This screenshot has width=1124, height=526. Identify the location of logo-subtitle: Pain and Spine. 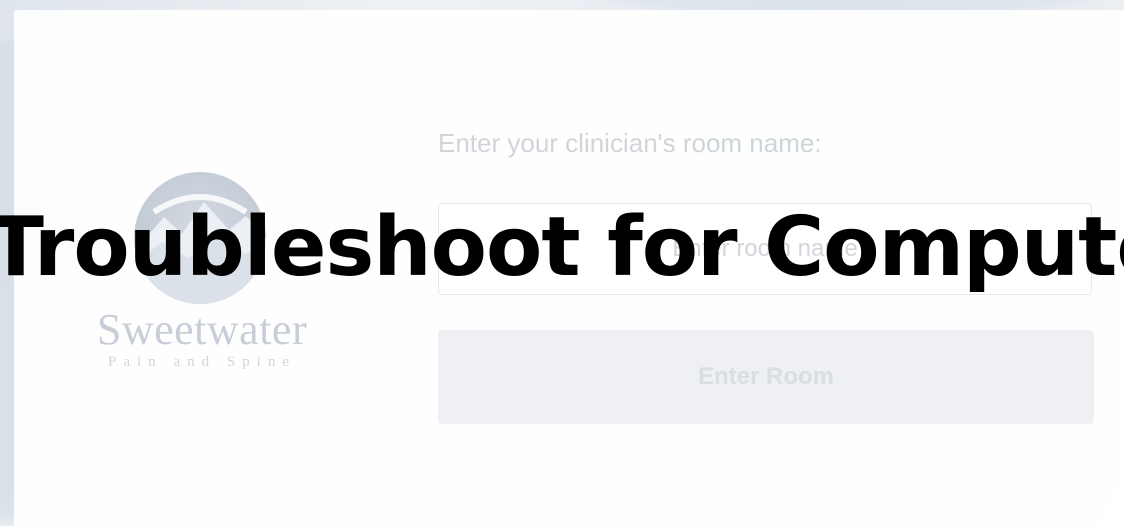
(202, 362).